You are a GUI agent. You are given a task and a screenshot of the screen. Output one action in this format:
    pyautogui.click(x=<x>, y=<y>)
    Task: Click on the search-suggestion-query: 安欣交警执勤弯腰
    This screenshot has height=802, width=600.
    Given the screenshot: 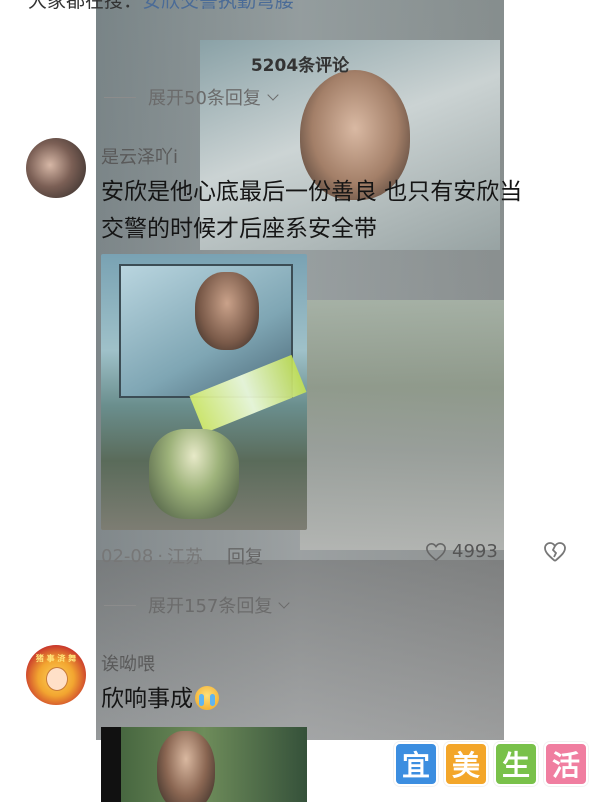 What is the action you would take?
    pyautogui.click(x=218, y=6)
    